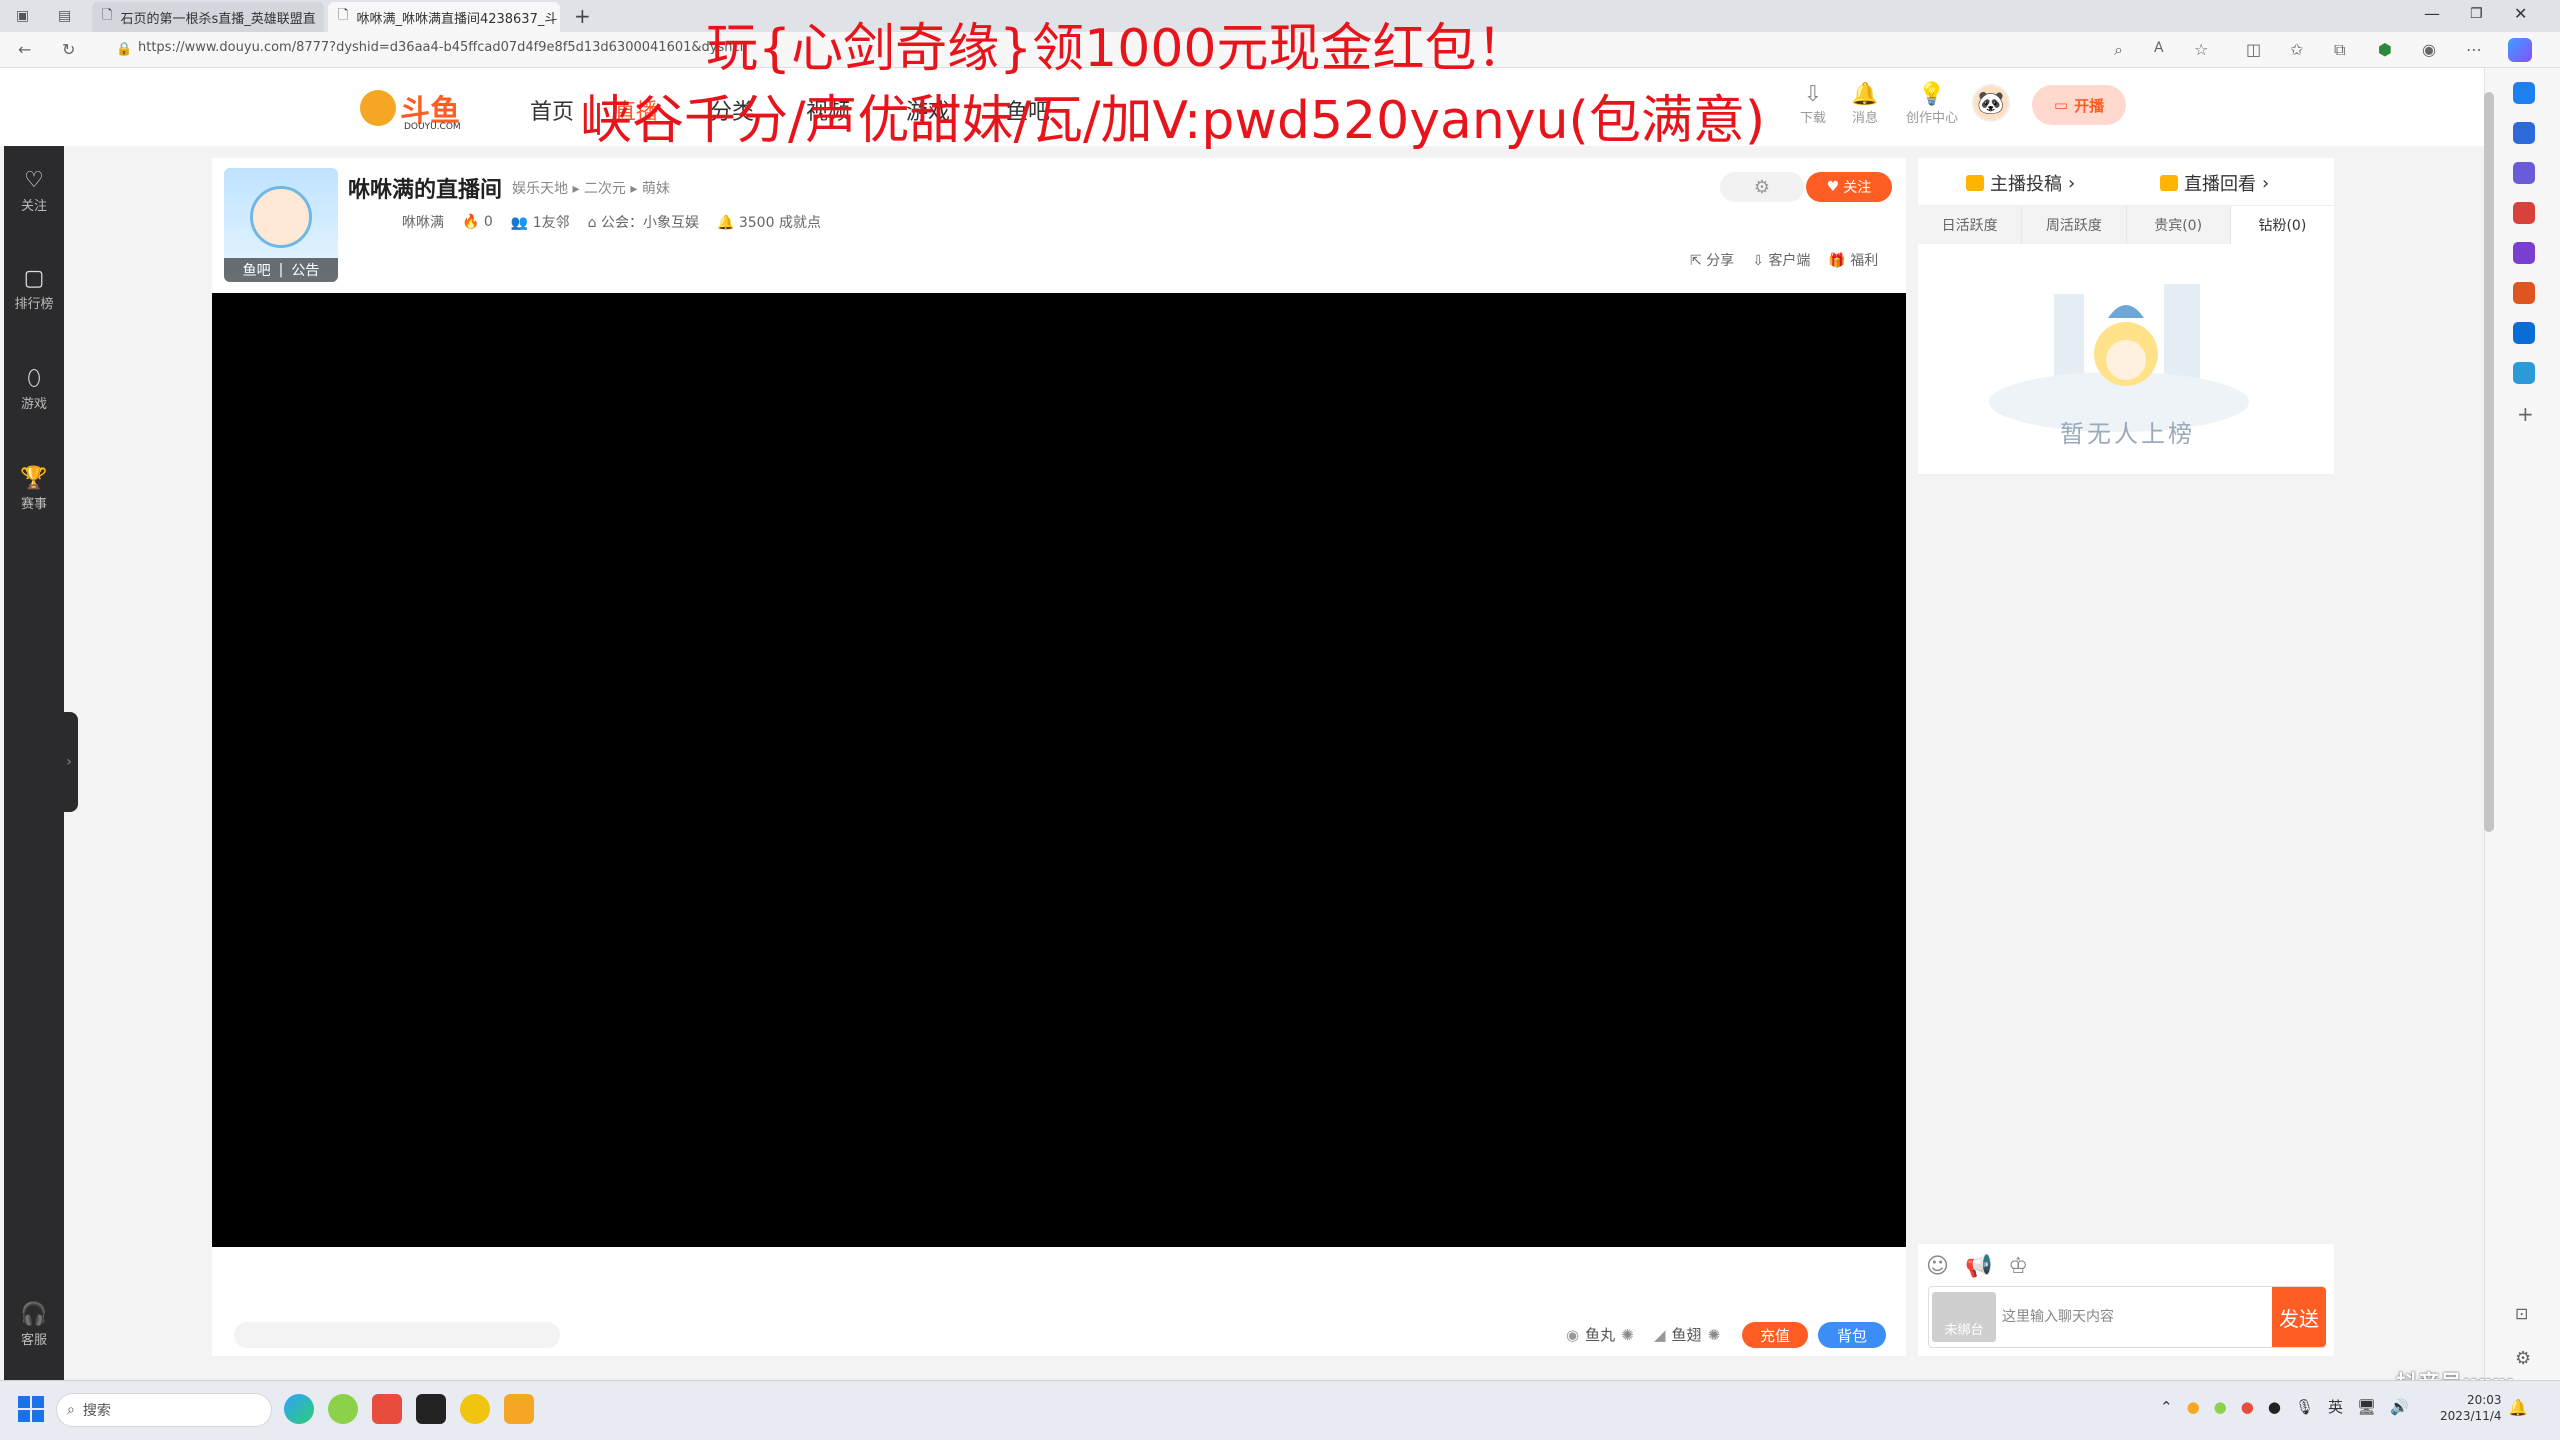  Describe the element at coordinates (1600, 1334) in the screenshot. I see `yuwan-balance: ◉ 鱼丸 ✺` at that location.